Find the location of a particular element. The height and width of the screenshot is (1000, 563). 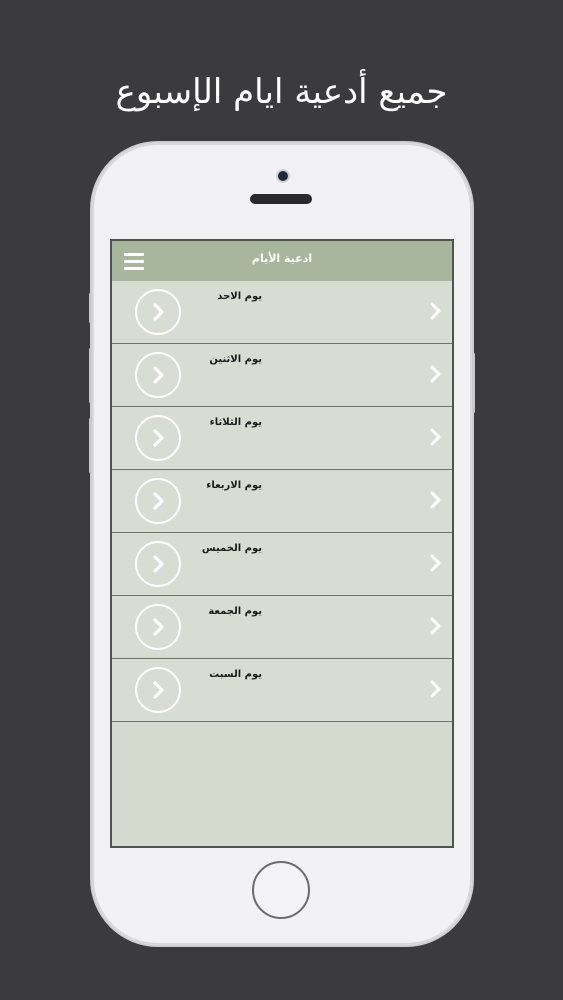

list-item: يوم الاربعاء is located at coordinates (282, 501).